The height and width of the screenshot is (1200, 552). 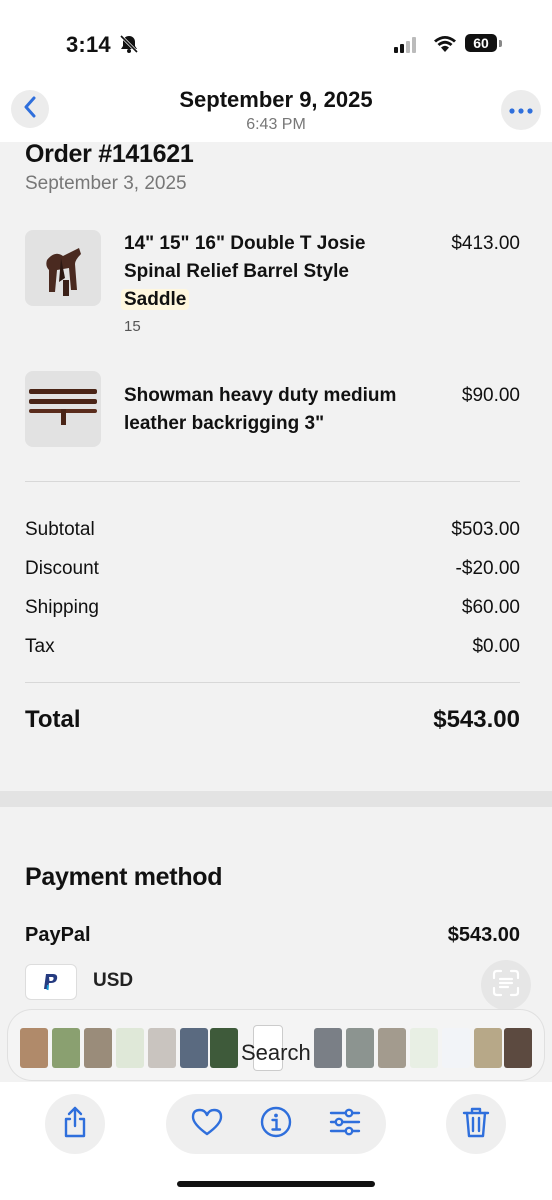 I want to click on item-name-line: Spinal Relief Barrel Style, so click(x=236, y=271).